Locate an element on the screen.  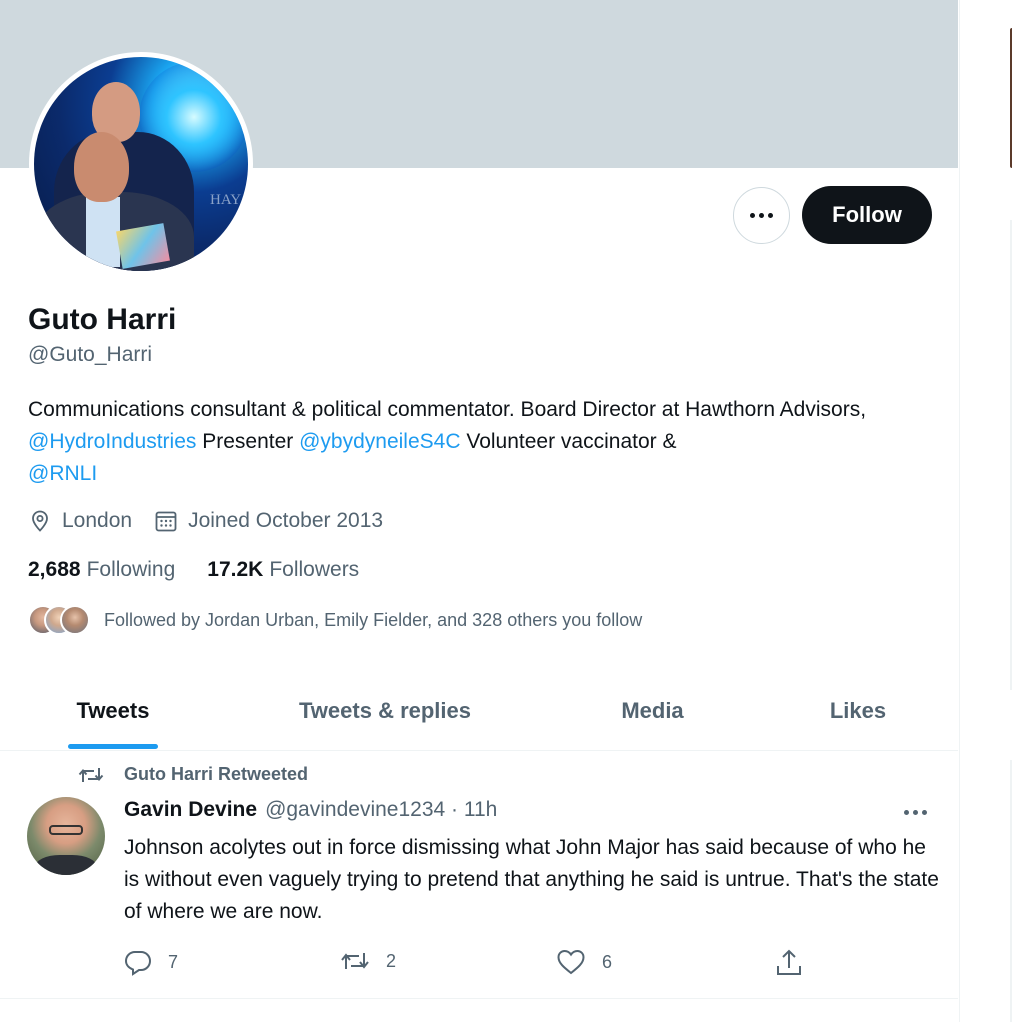
tab-label: Media is located at coordinates (652, 710).